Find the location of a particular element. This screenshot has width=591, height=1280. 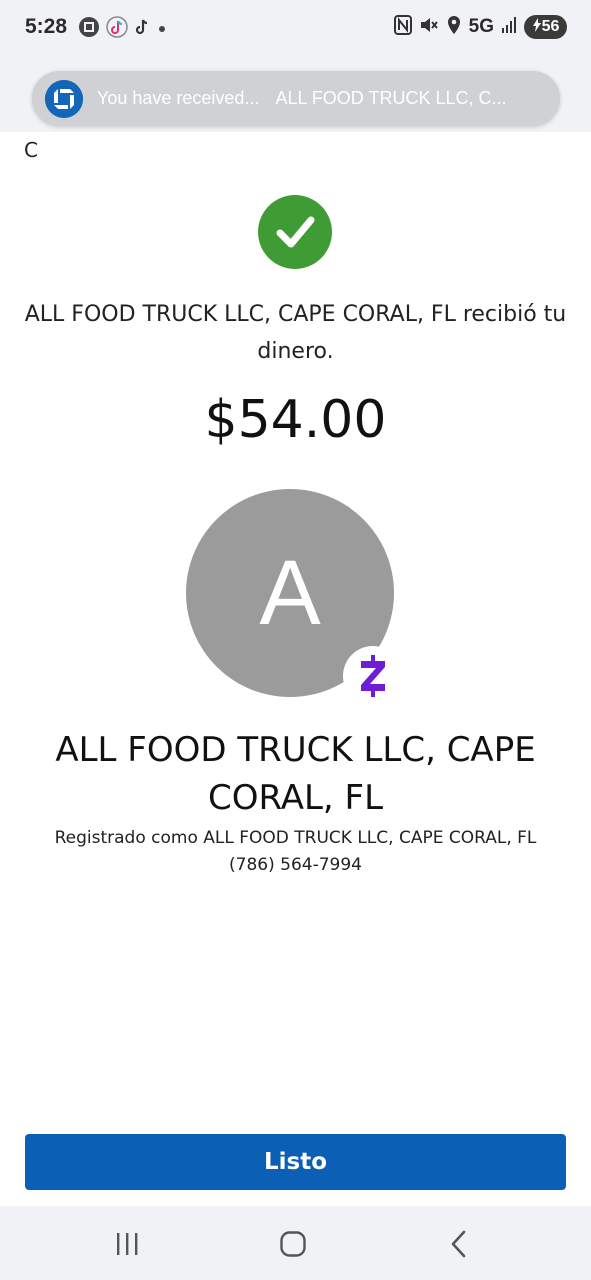

recent-apps-icon is located at coordinates (127, 1244).